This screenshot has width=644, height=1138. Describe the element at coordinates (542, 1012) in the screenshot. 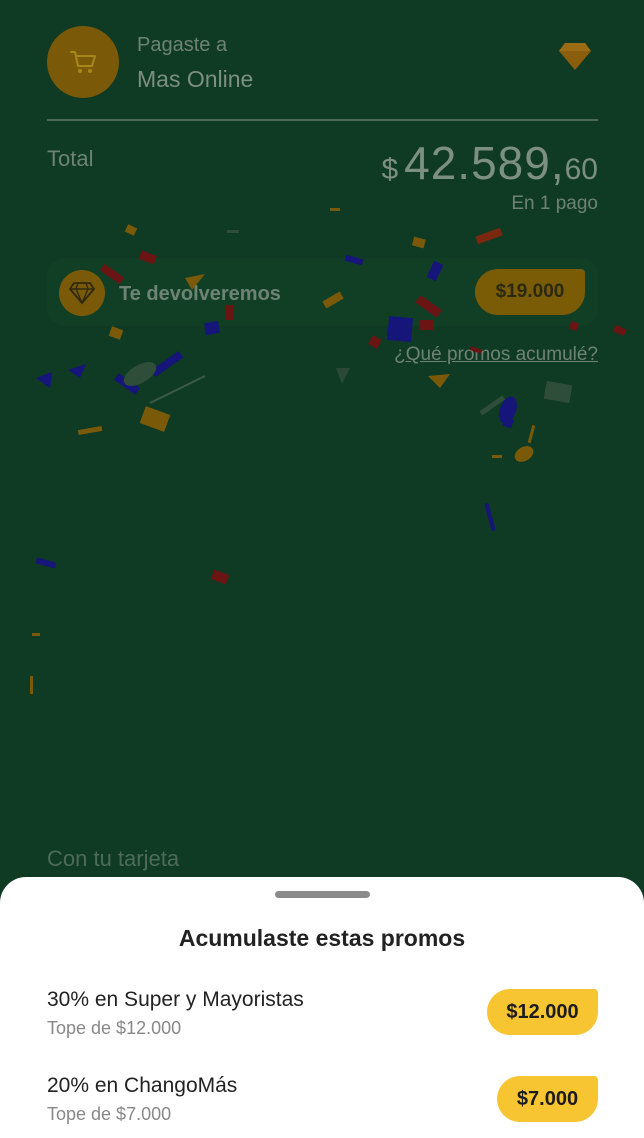

I see `promo-amount-badge: $12.000` at that location.